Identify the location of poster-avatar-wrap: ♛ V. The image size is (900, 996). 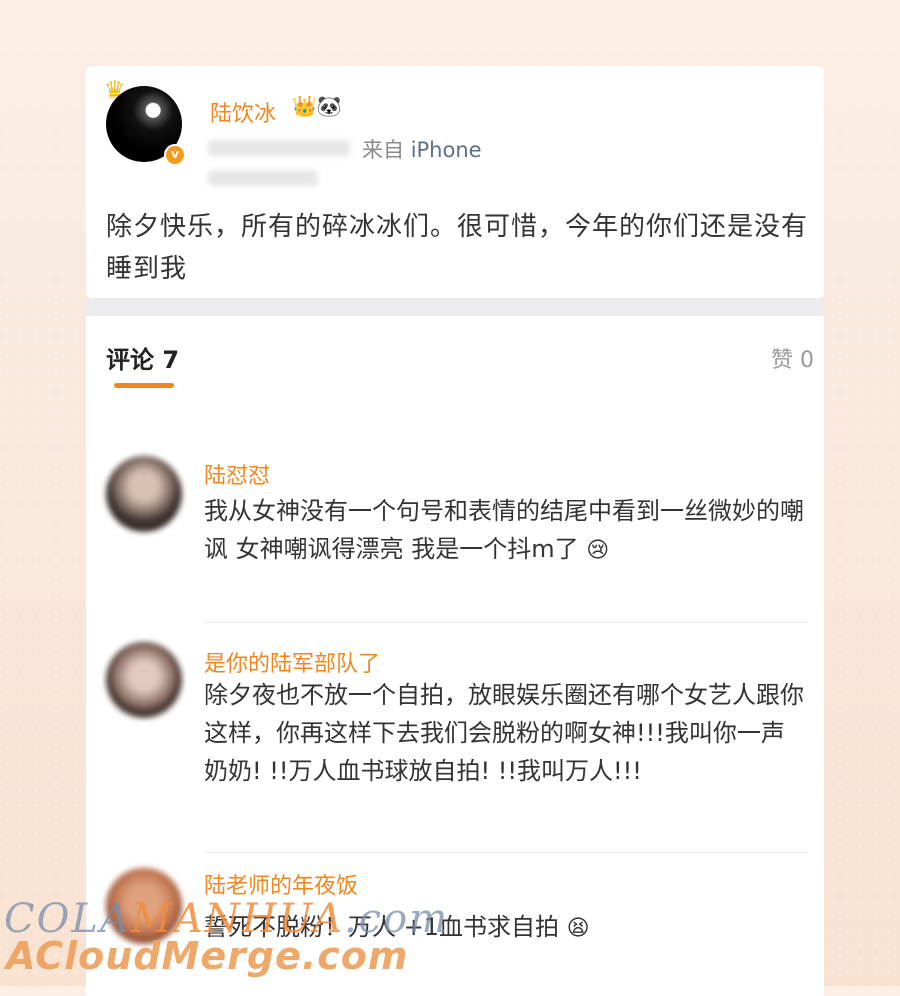
(145, 121).